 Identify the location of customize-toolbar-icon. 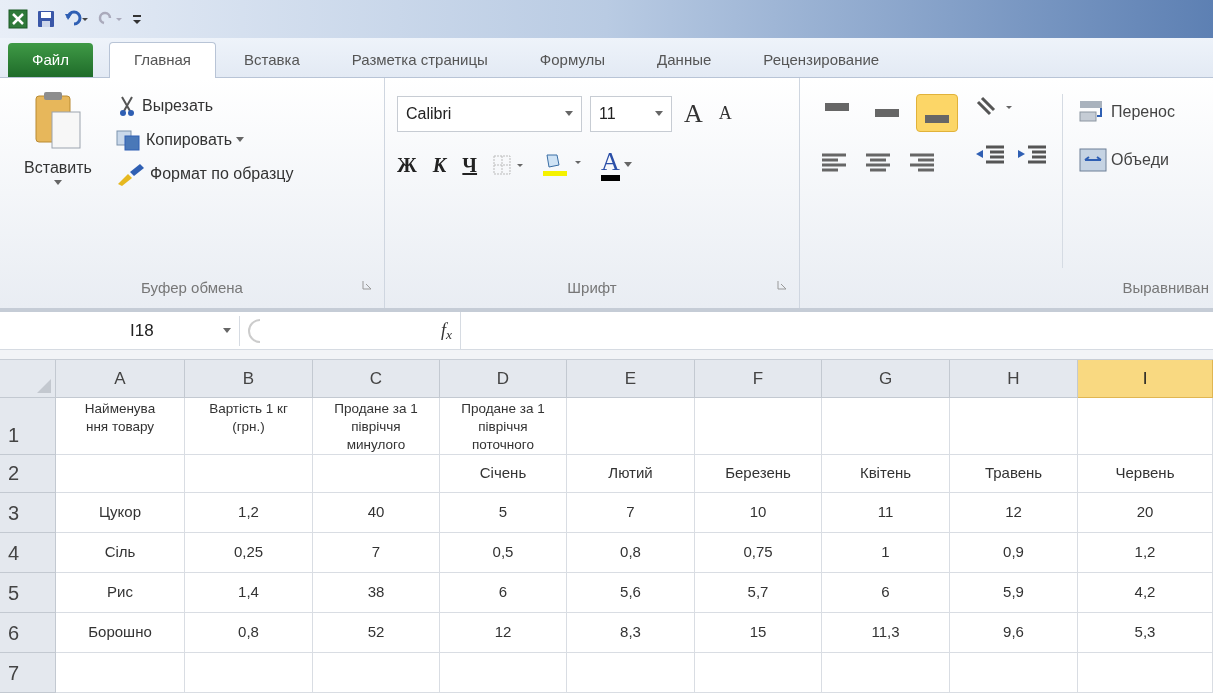
(137, 19).